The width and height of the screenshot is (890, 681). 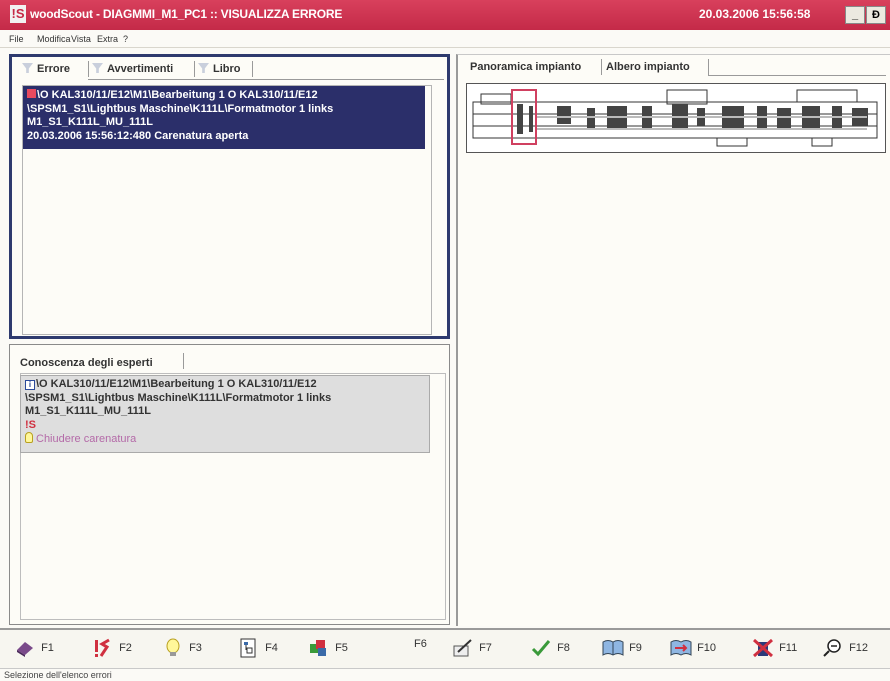 I want to click on error-flash-icon: !S, so click(x=30, y=424).